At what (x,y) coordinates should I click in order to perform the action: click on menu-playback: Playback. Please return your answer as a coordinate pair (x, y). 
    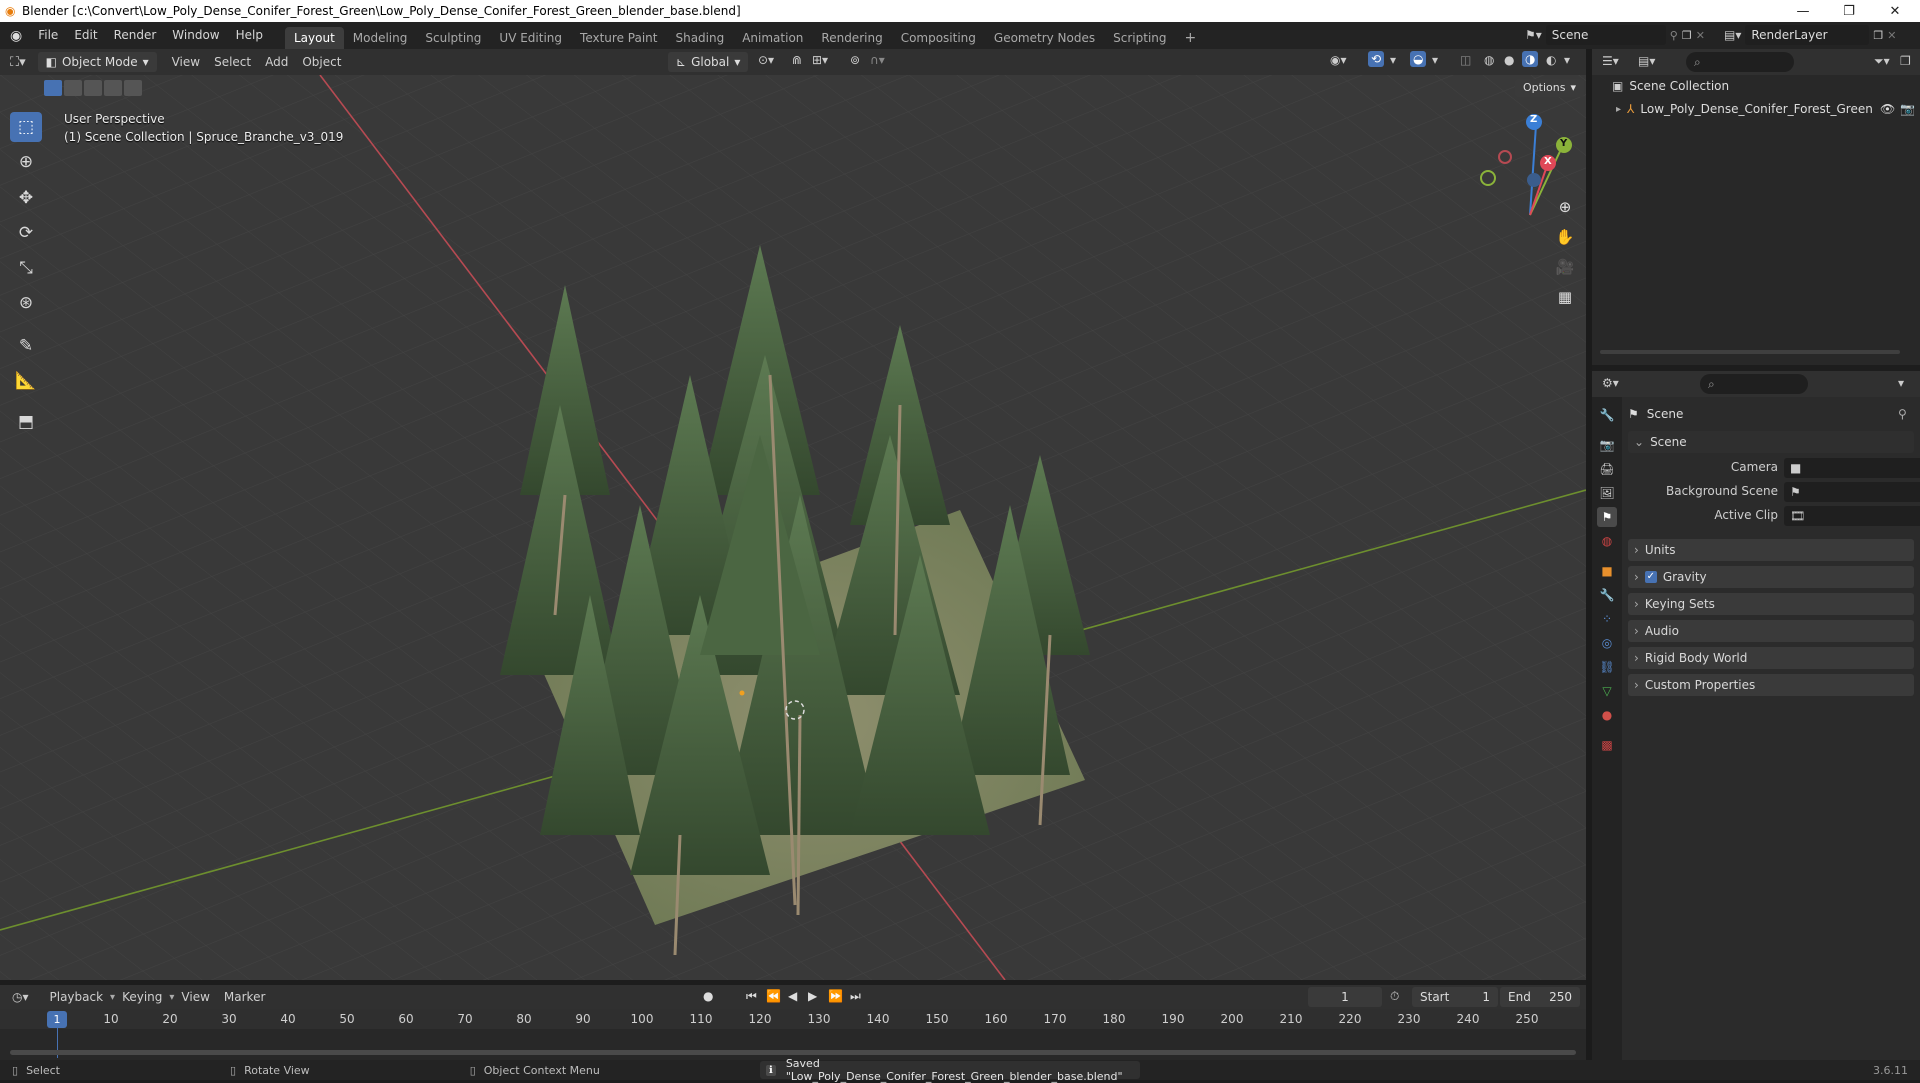
    Looking at the image, I should click on (77, 997).